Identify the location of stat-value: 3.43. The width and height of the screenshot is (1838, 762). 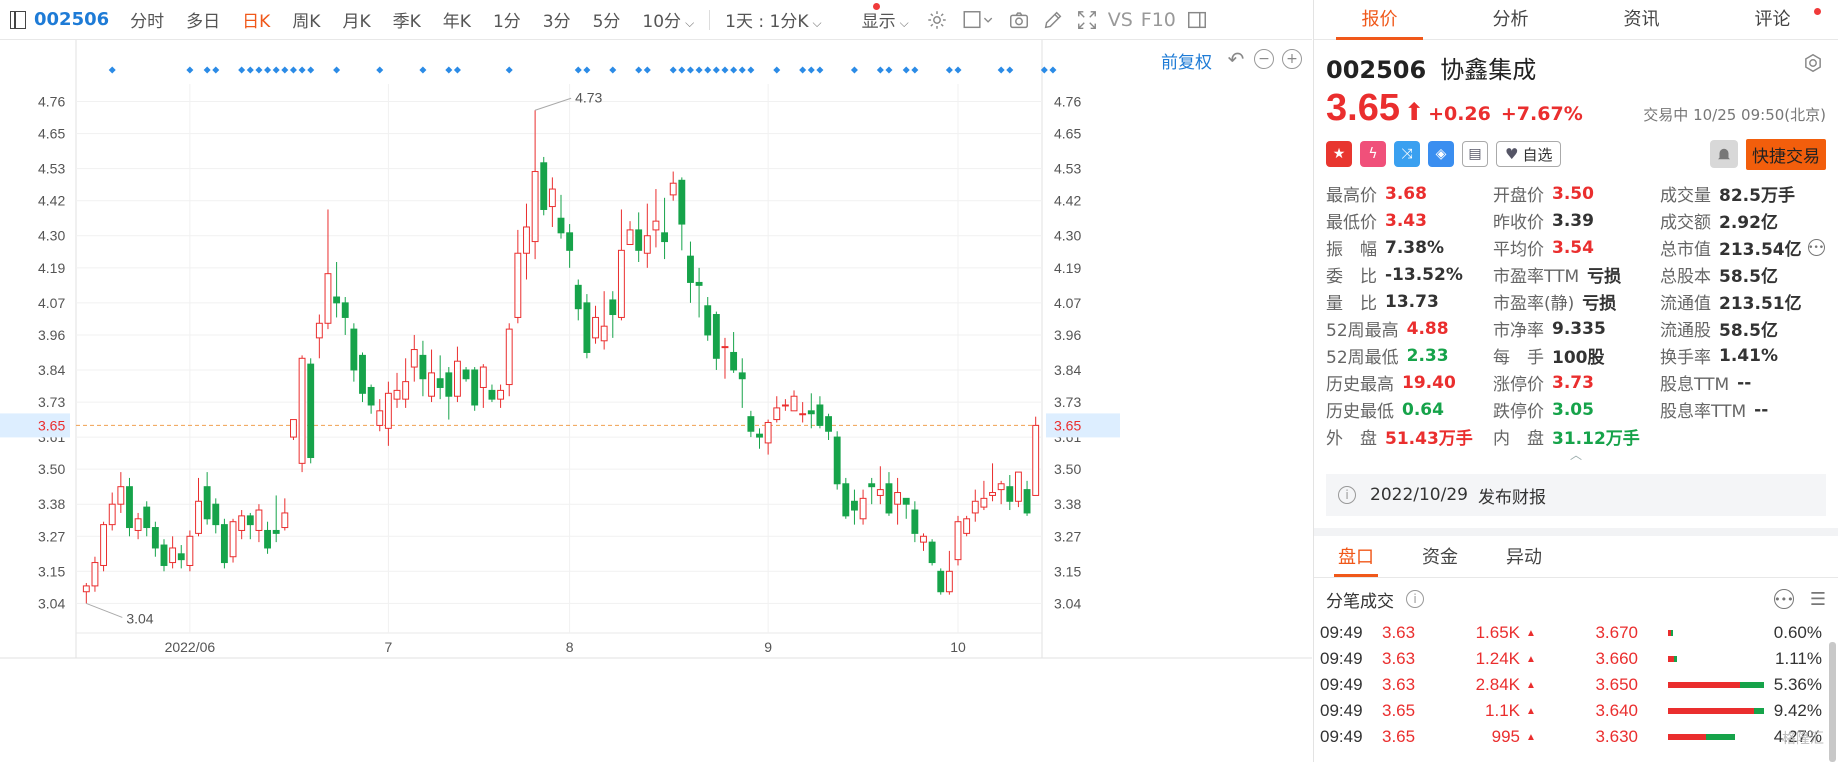
(1406, 220).